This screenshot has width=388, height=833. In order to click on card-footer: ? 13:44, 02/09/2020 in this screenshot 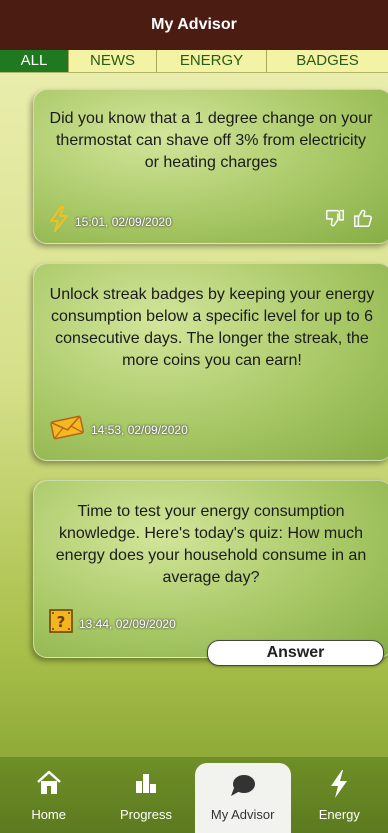, I will do `click(112, 623)`.